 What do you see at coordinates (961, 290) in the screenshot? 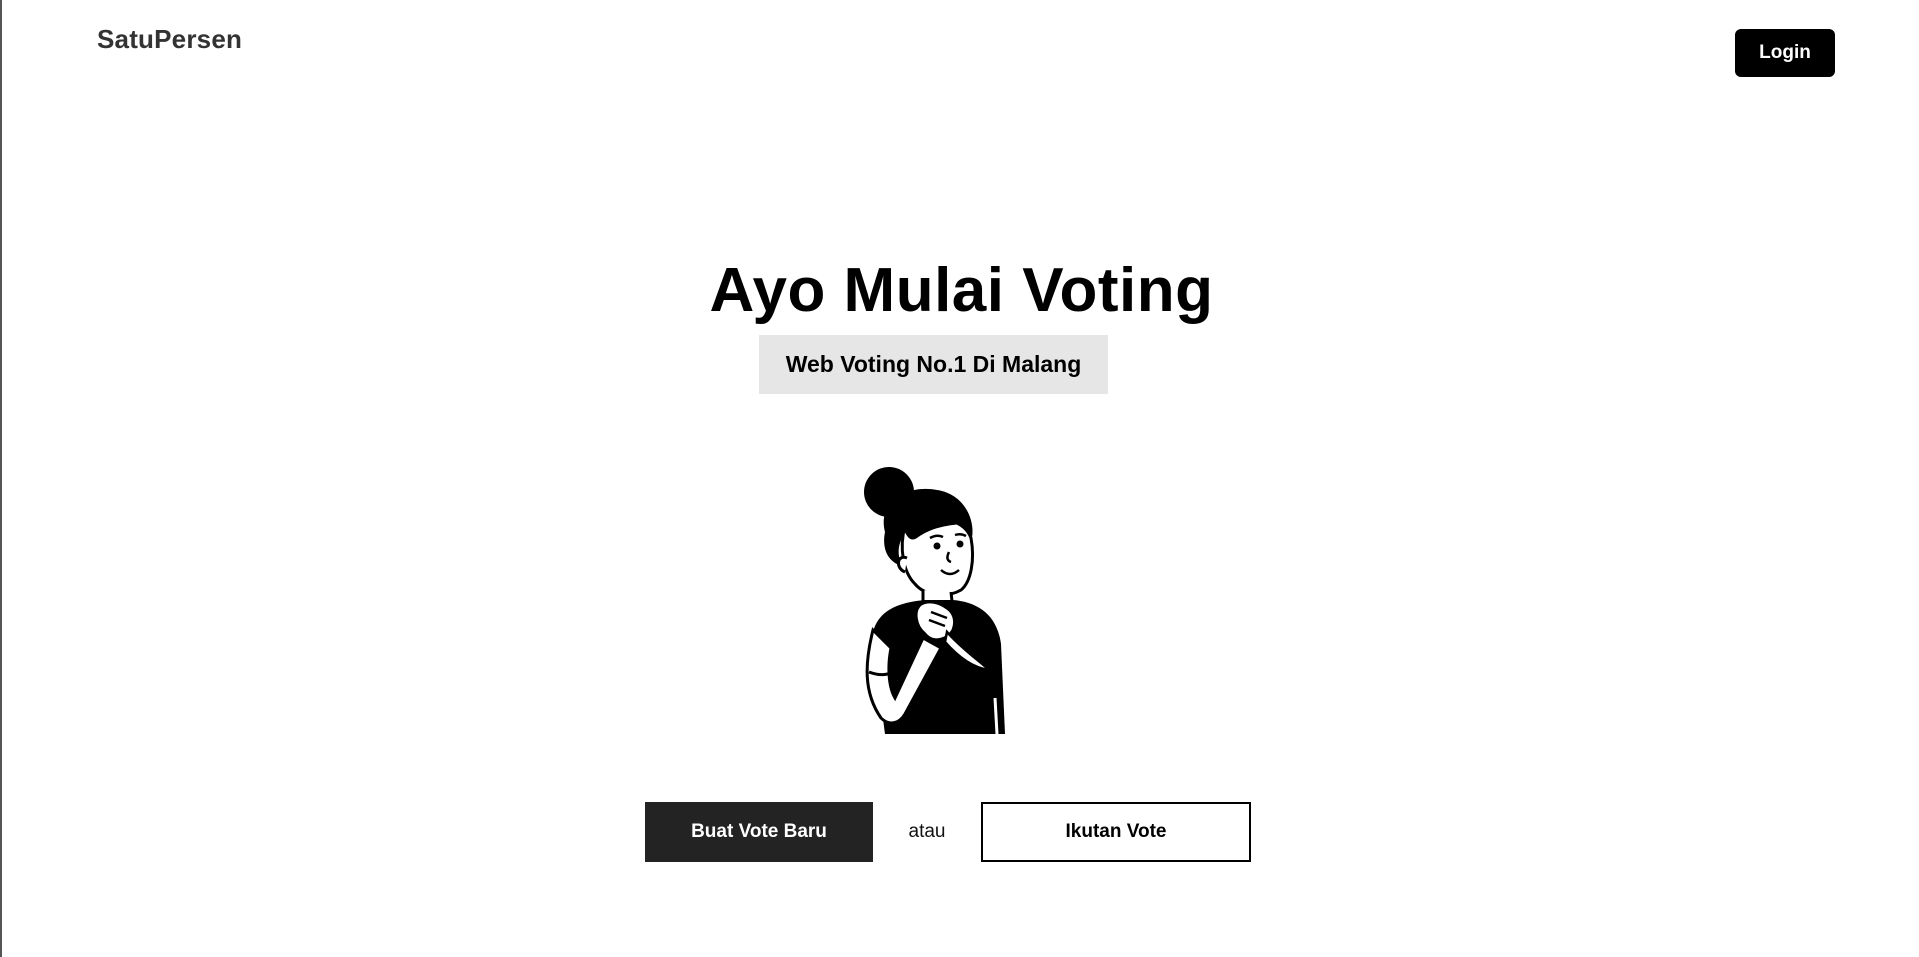
I see `page-title: Ayo Mulai Voting` at bounding box center [961, 290].